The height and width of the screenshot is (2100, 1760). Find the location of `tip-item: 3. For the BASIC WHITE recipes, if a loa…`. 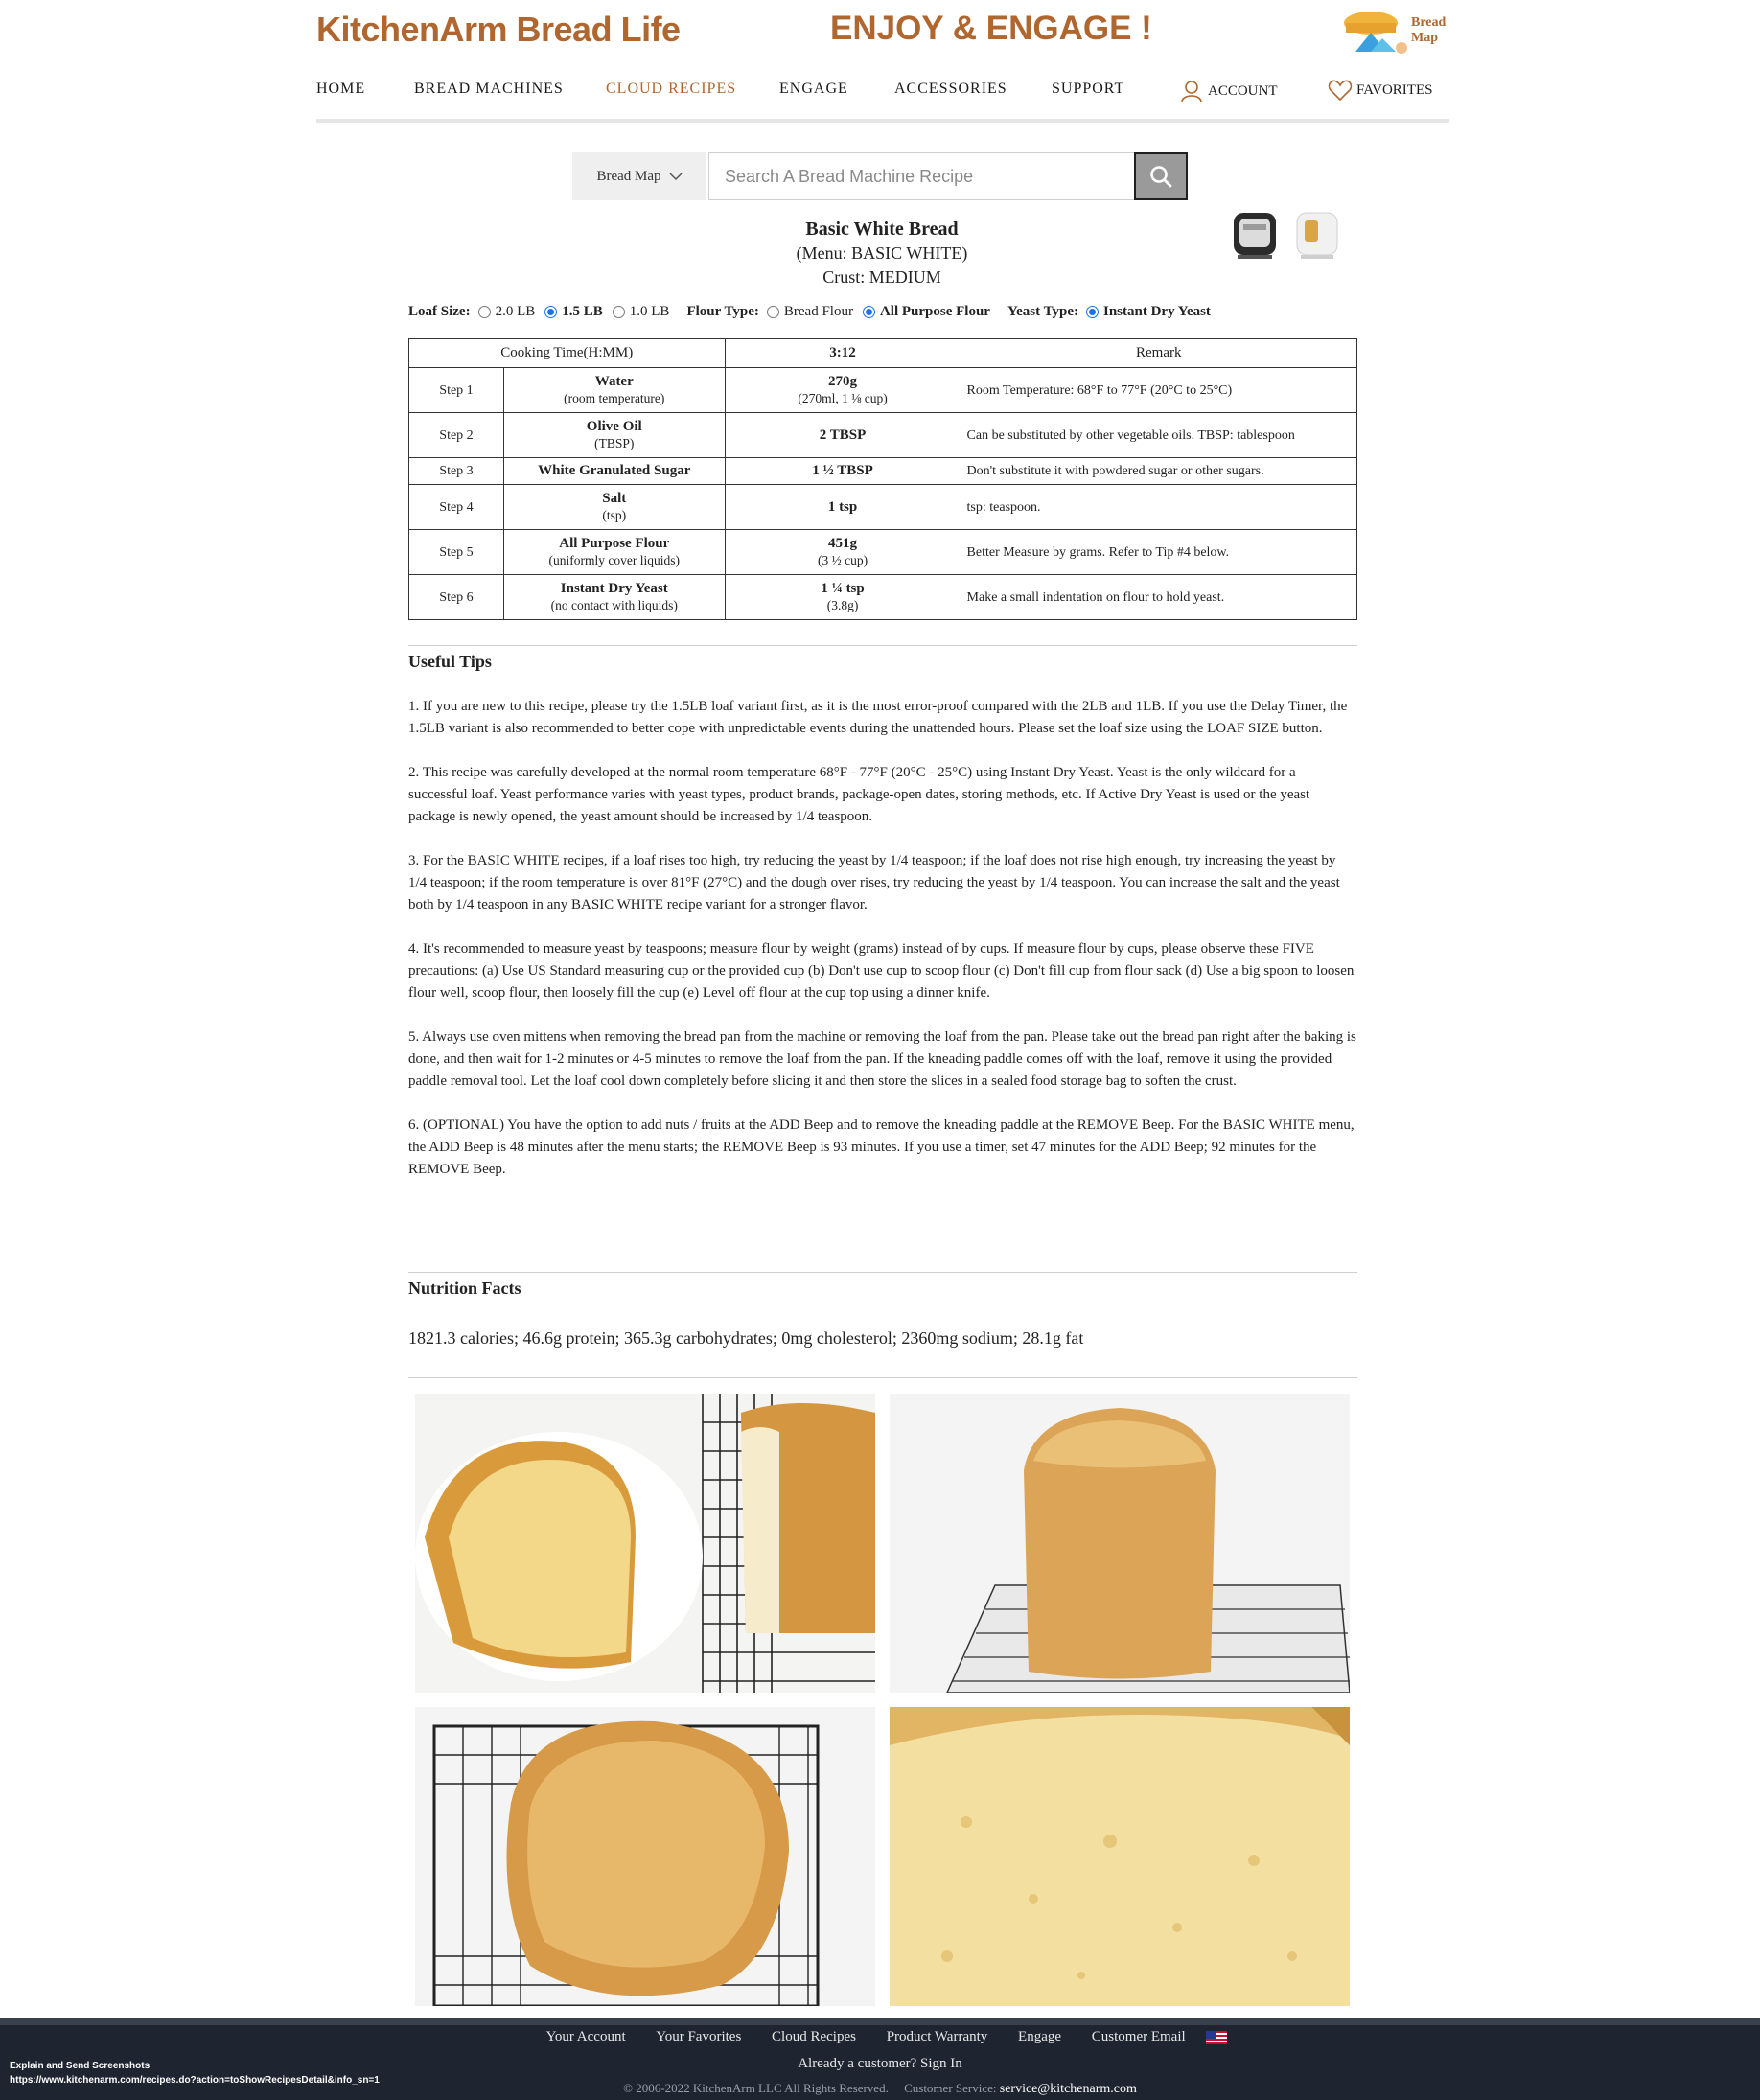

tip-item: 3. For the BASIC WHITE recipes, if a loa… is located at coordinates (874, 882).